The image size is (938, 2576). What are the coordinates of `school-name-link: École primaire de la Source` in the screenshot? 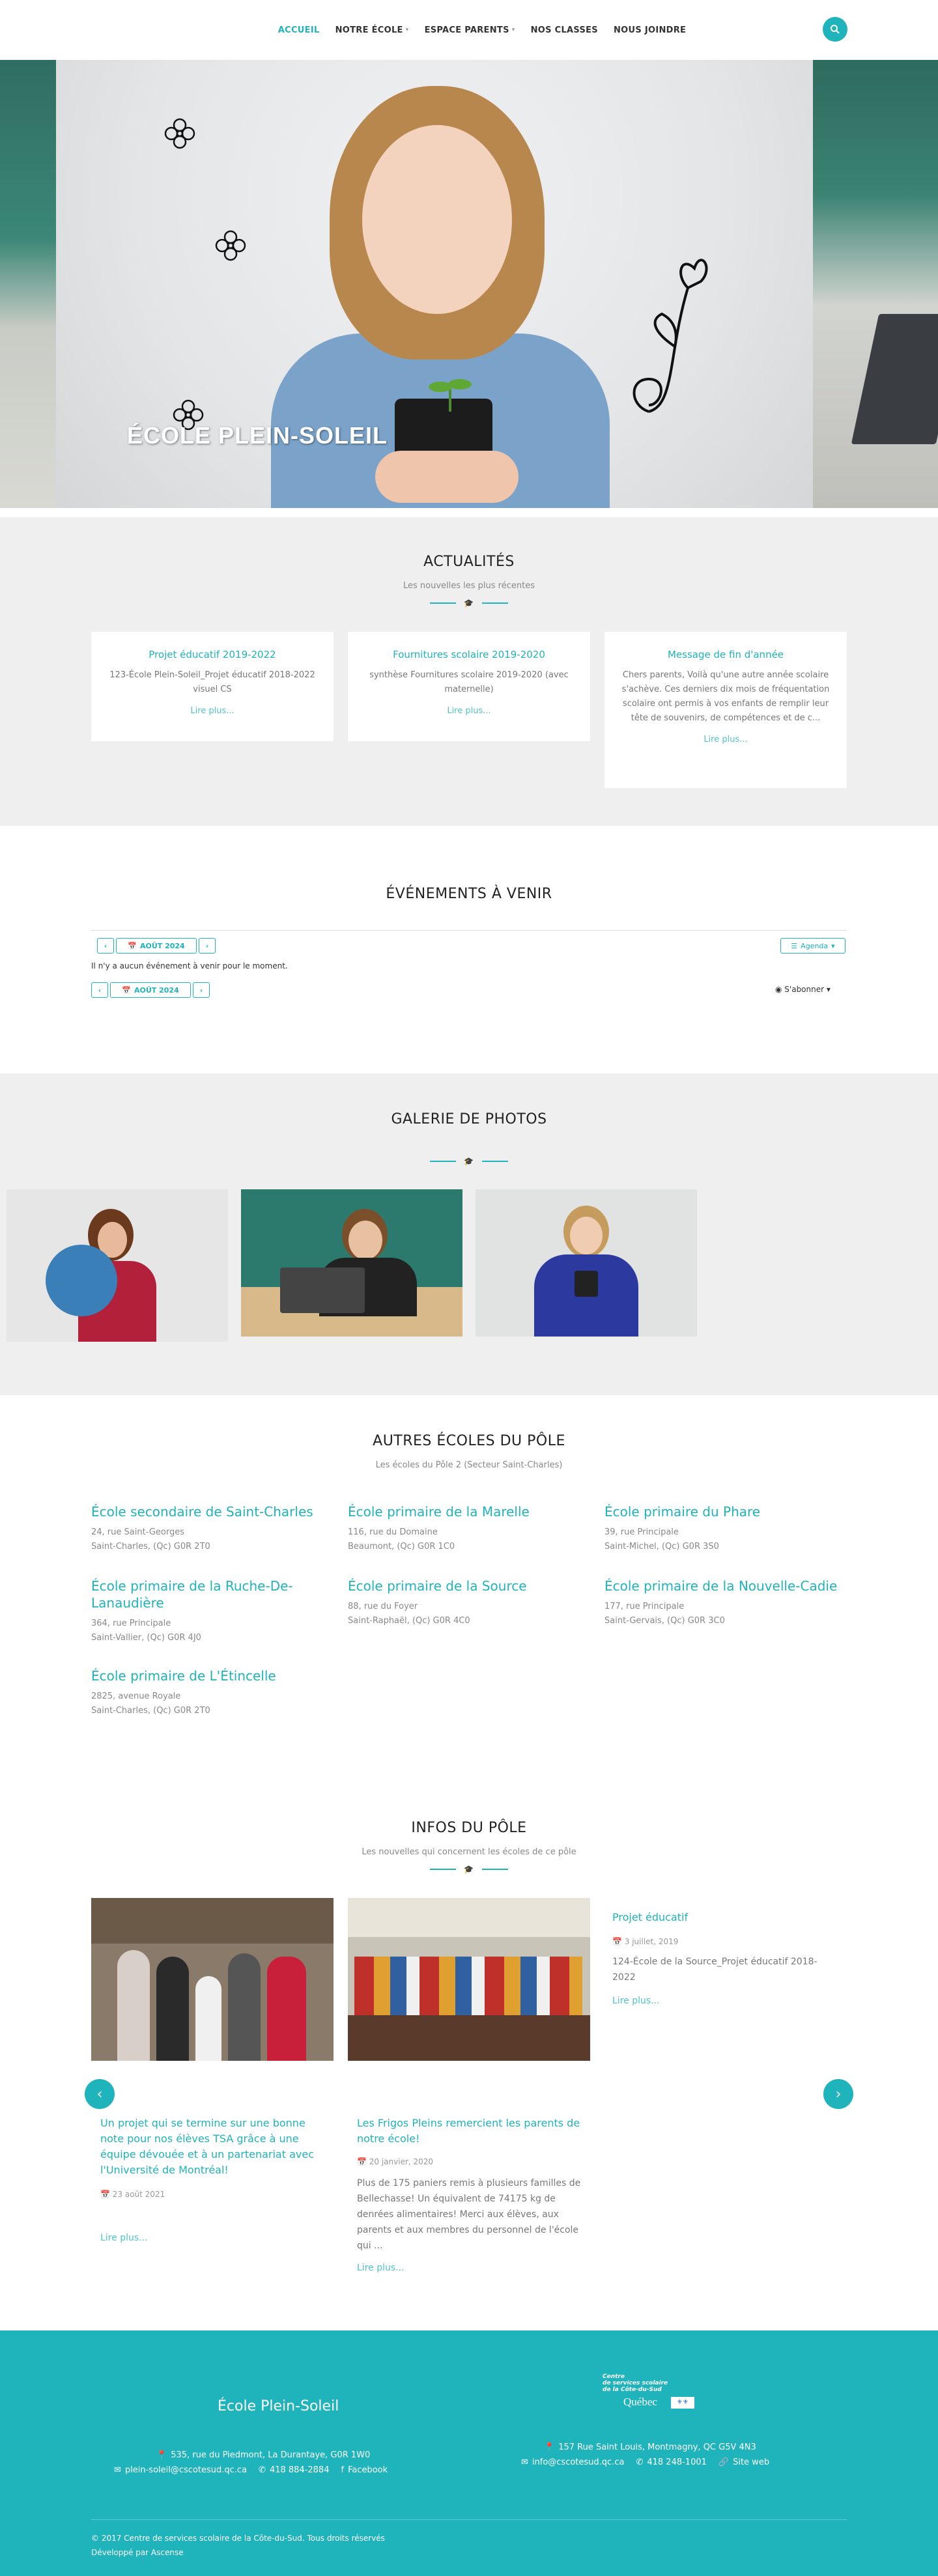 It's located at (465, 1586).